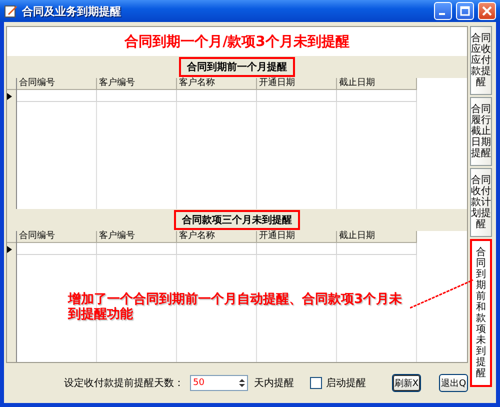 This screenshot has width=500, height=407. Describe the element at coordinates (11, 11) in the screenshot. I see `pencil-note-icon` at that location.